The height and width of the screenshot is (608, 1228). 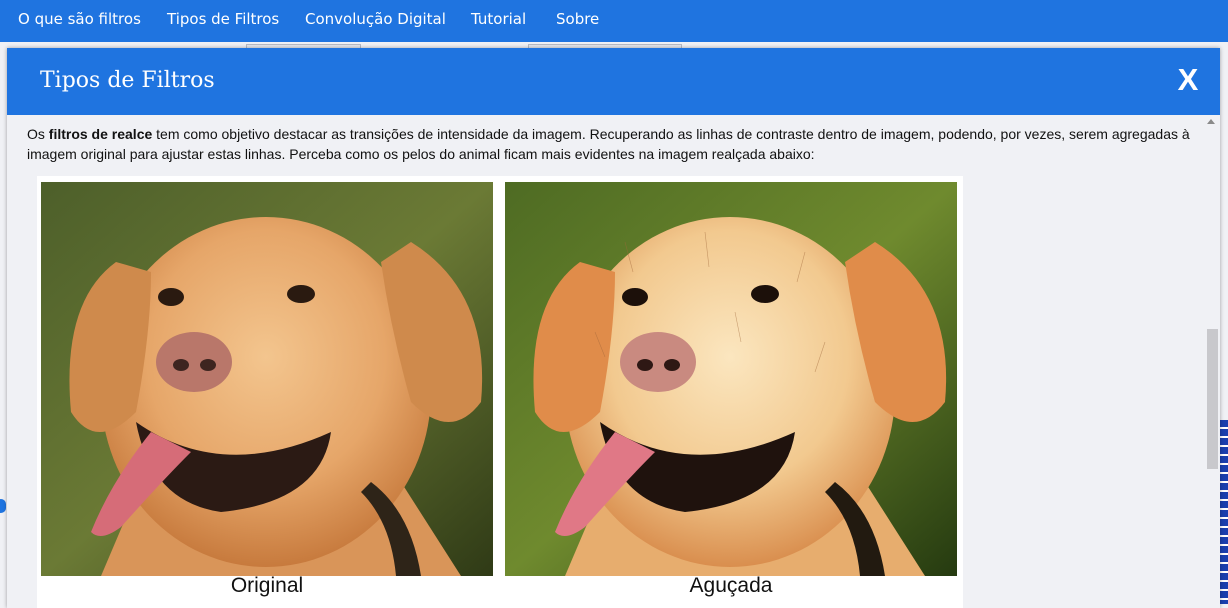 What do you see at coordinates (1188, 80) in the screenshot?
I see `close-button: X` at bounding box center [1188, 80].